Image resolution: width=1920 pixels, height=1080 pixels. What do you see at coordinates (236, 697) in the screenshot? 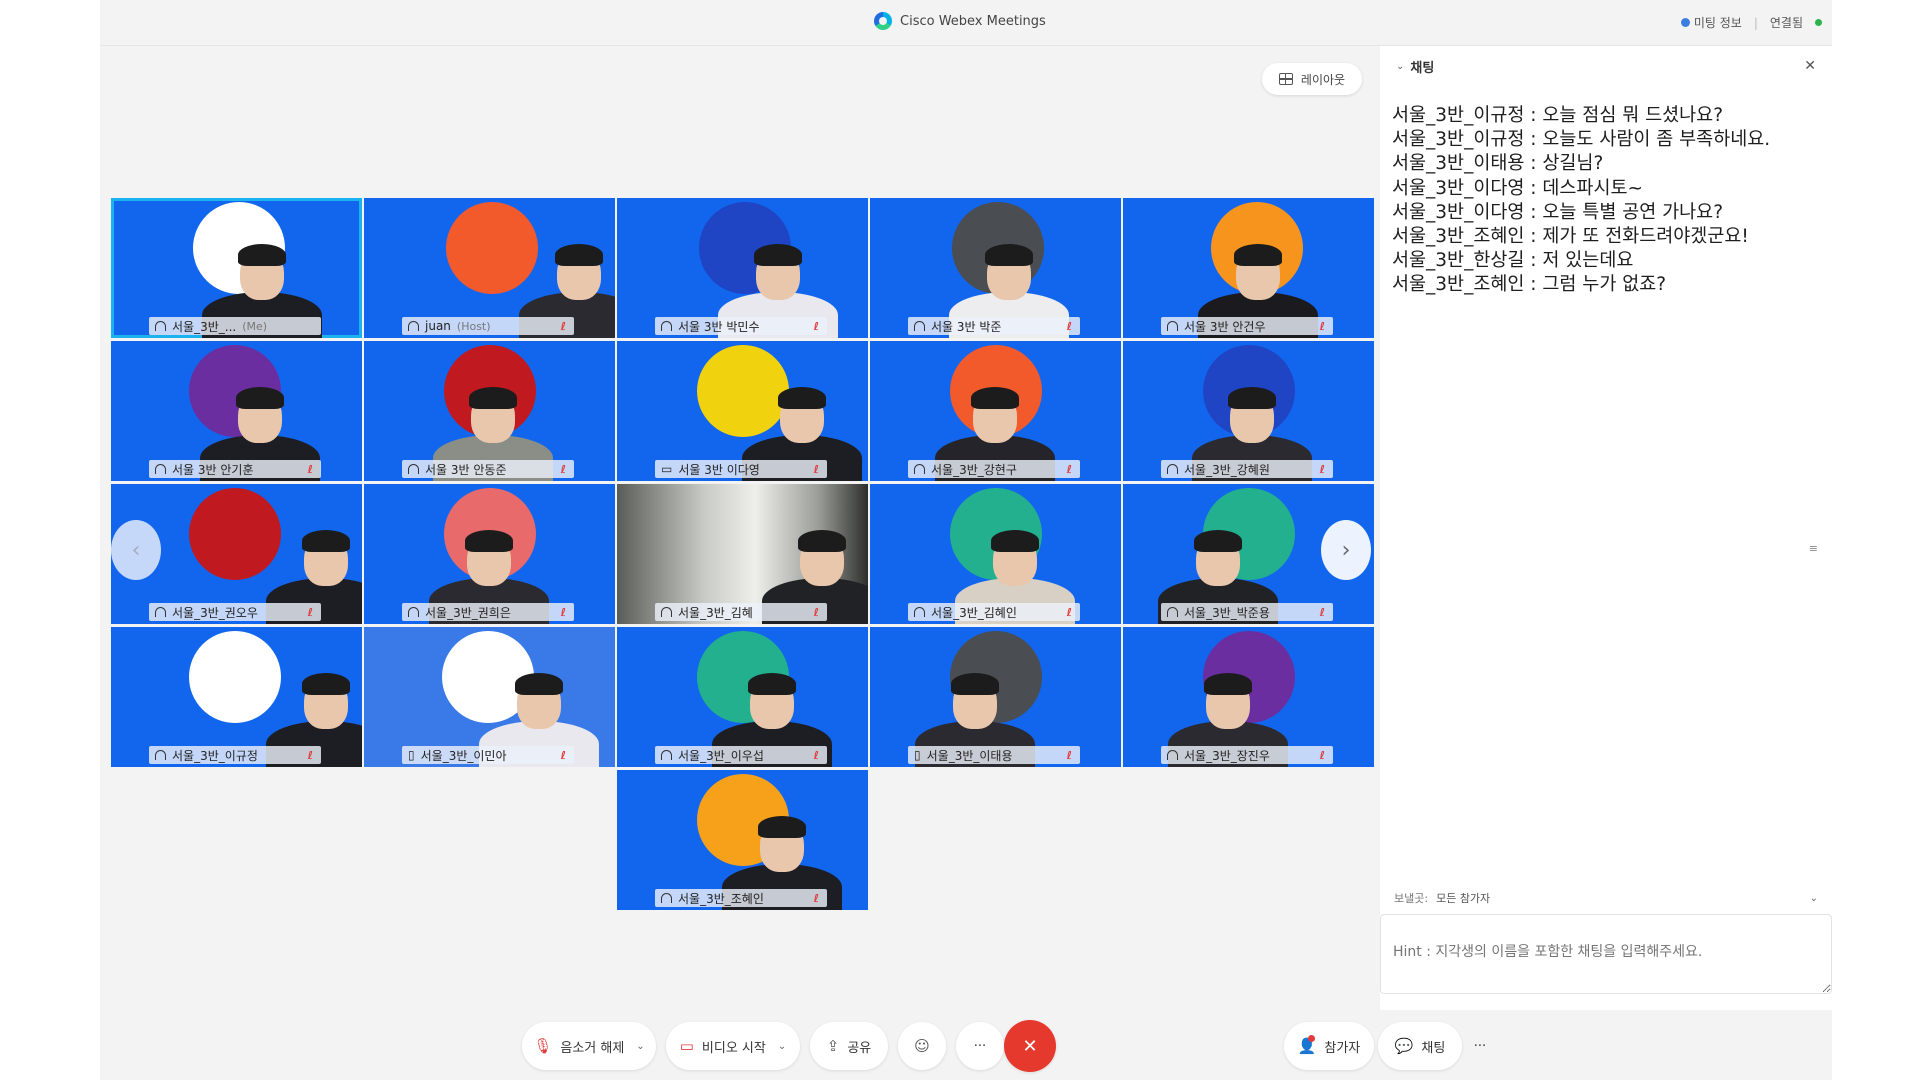
I see `participant-tile: 서울_3반_이규정 ℓ` at bounding box center [236, 697].